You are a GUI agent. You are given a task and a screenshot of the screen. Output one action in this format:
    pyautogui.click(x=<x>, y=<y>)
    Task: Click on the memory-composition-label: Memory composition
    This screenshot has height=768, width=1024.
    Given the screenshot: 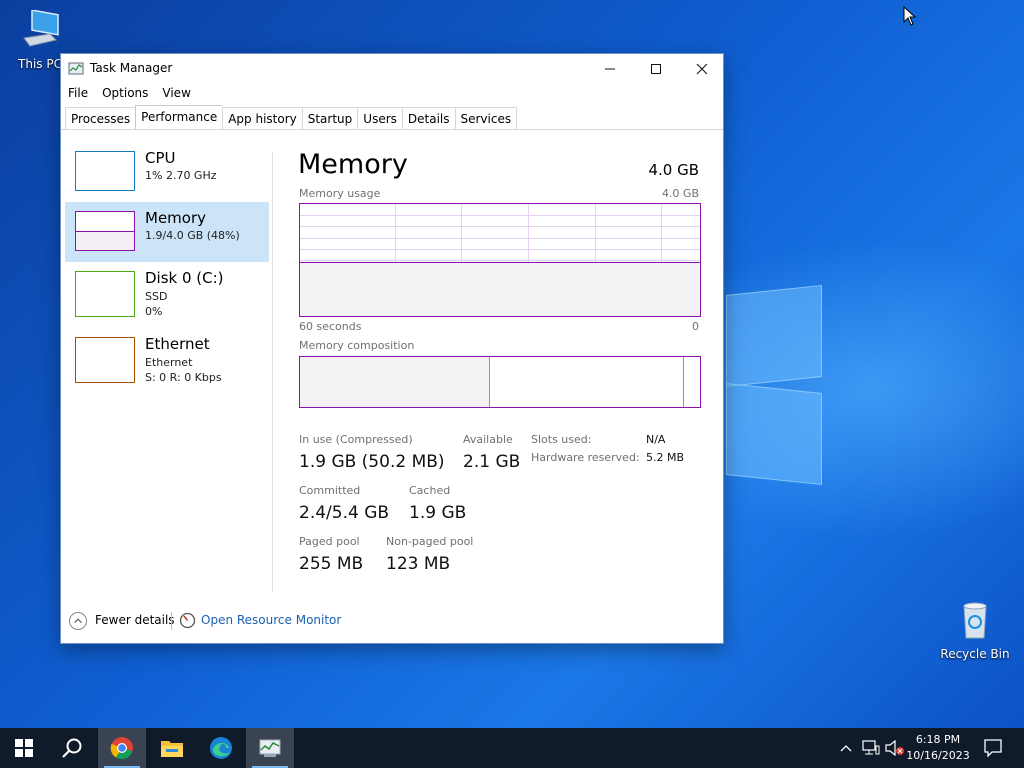 What is the action you would take?
    pyautogui.click(x=357, y=345)
    